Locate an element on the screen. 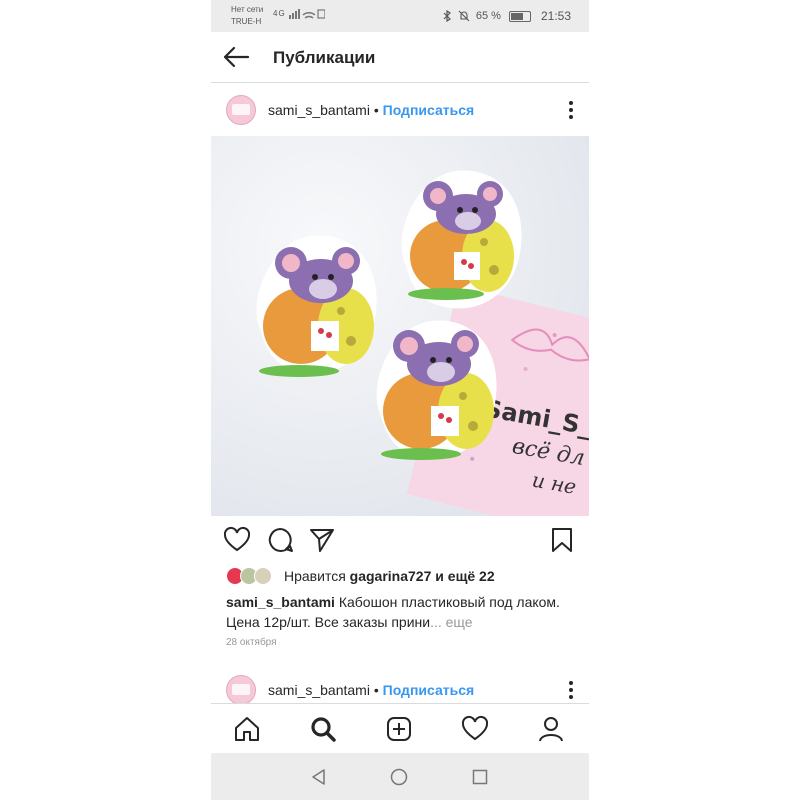  new-post-icon is located at coordinates (399, 729).